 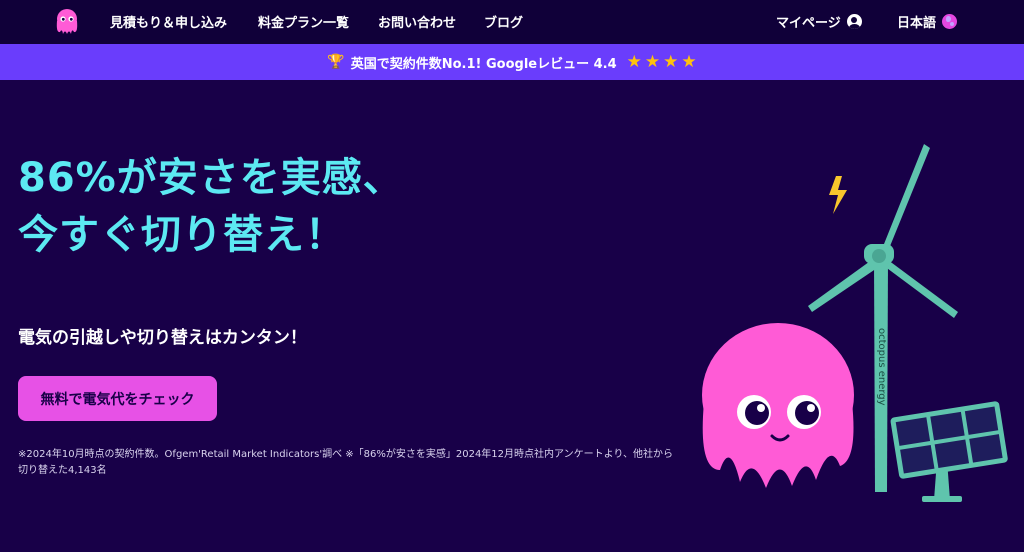 What do you see at coordinates (162, 338) in the screenshot?
I see `hero-subheadline: 電気の引越しや切り替えはカンタン！` at bounding box center [162, 338].